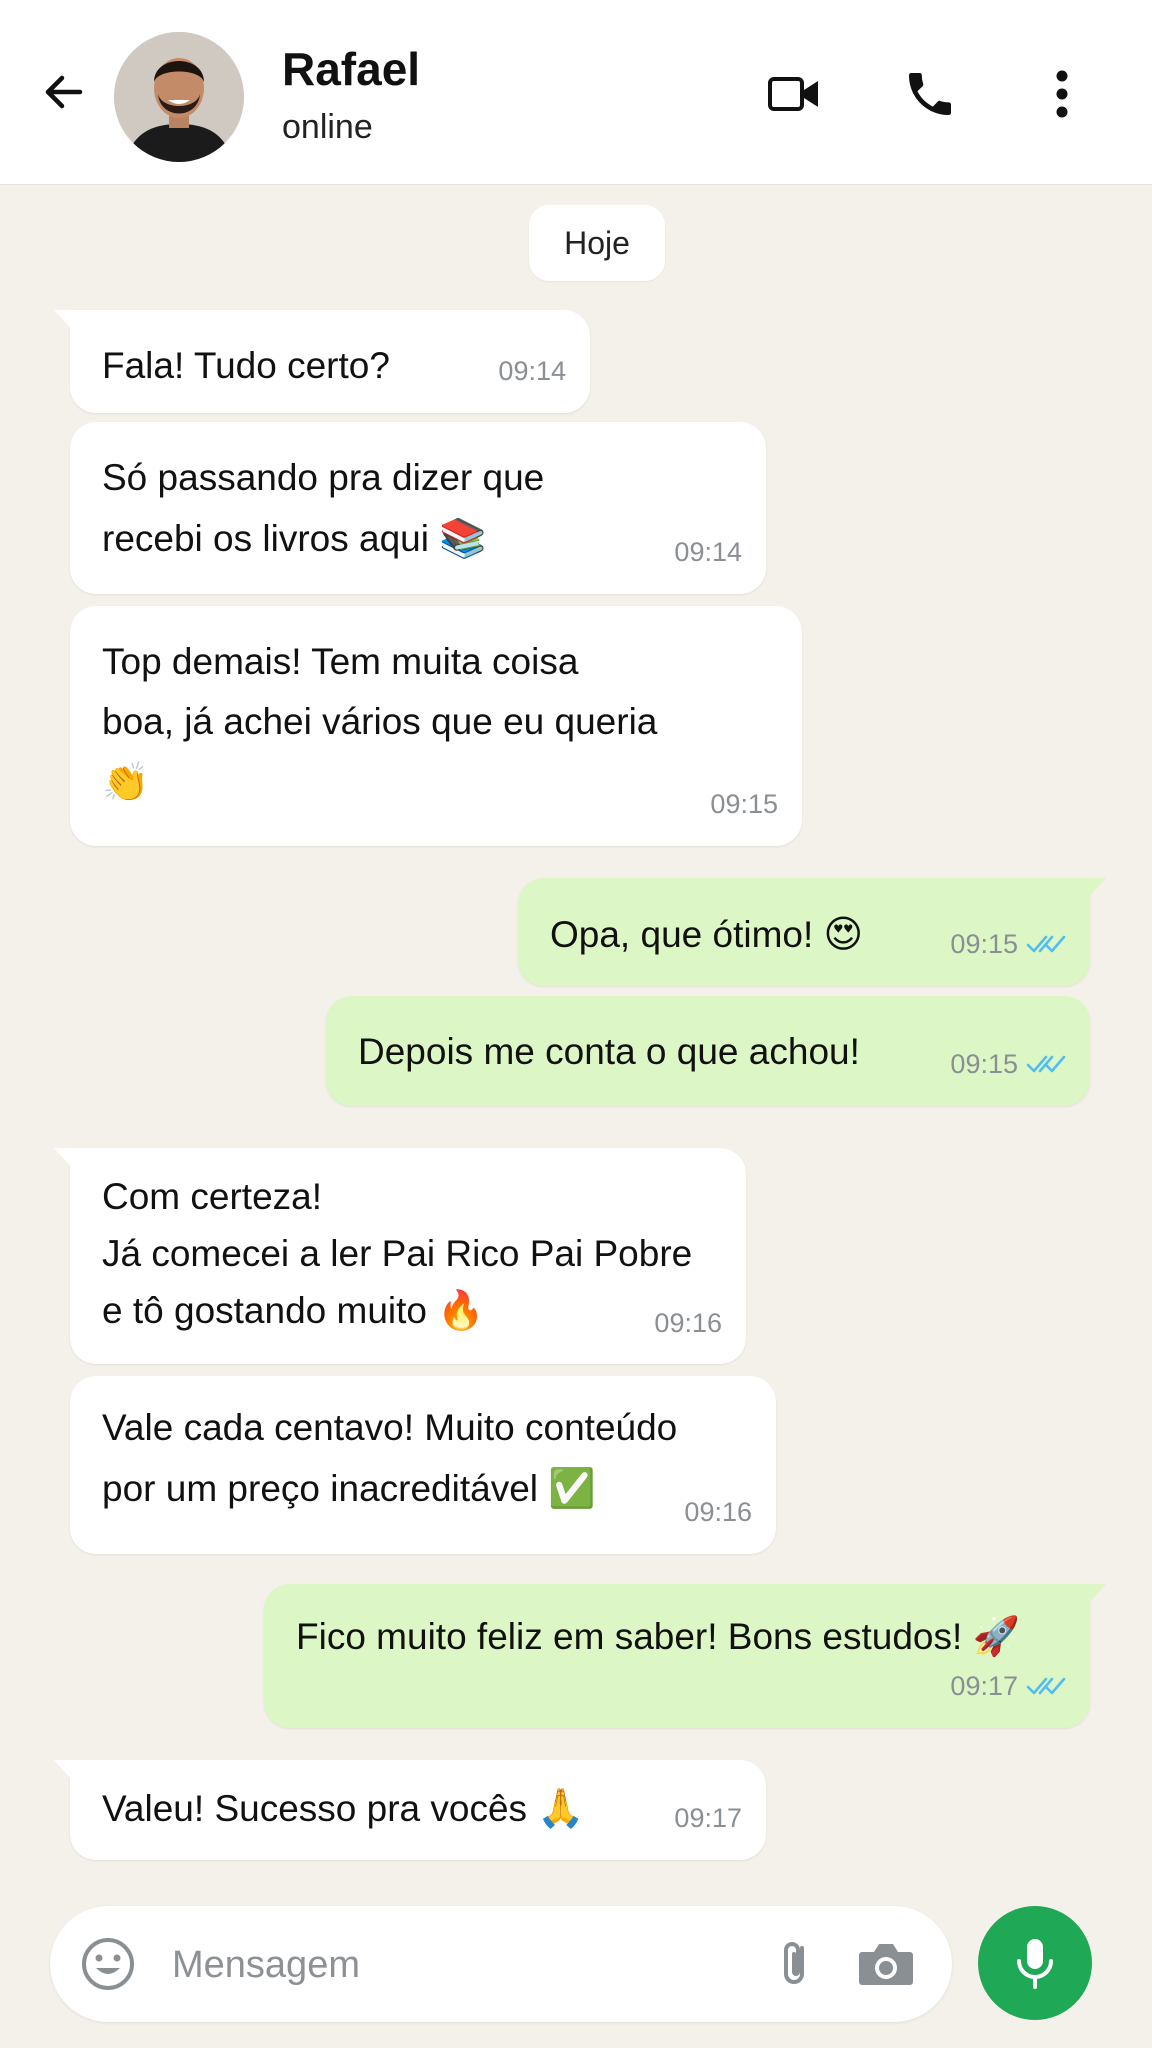 The width and height of the screenshot is (1152, 2048). I want to click on books-emoji: 📚, so click(463, 538).